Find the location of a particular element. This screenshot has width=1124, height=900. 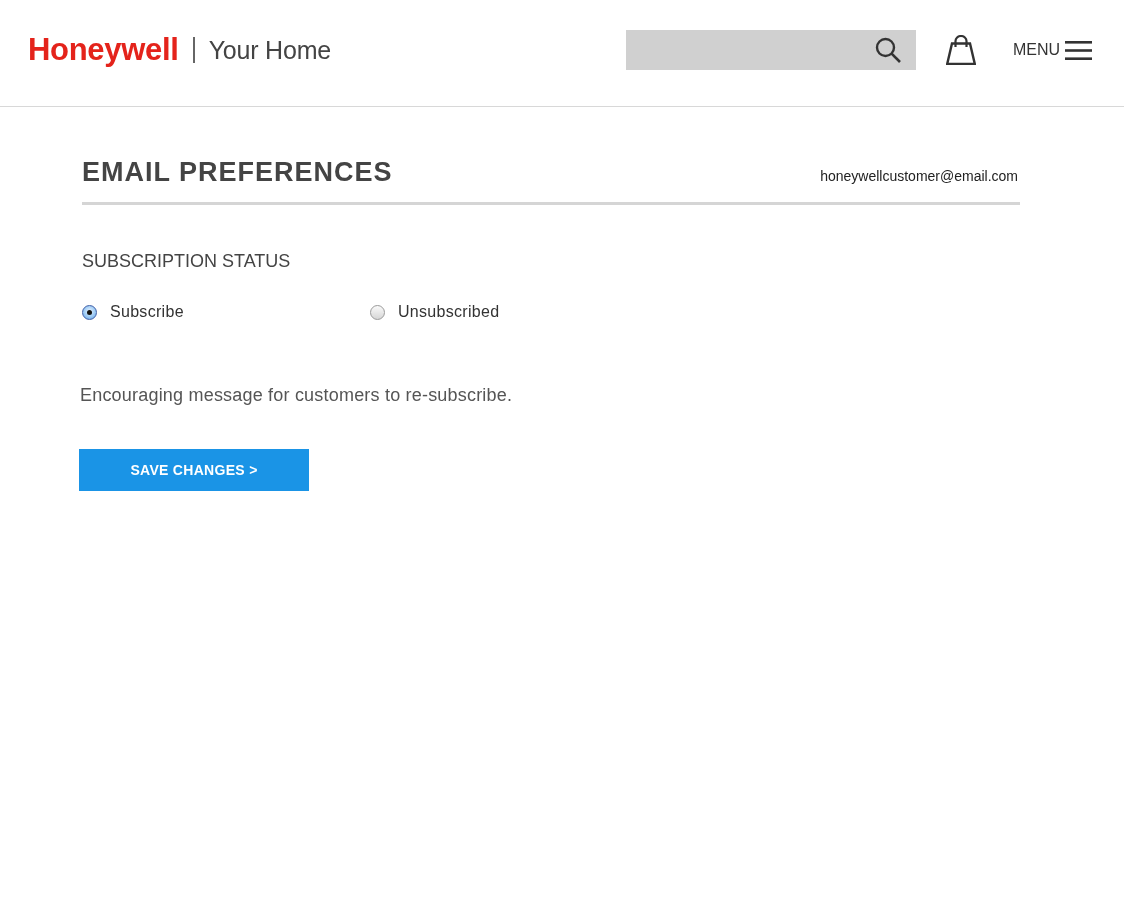

shopping-bag-icon is located at coordinates (960, 50).